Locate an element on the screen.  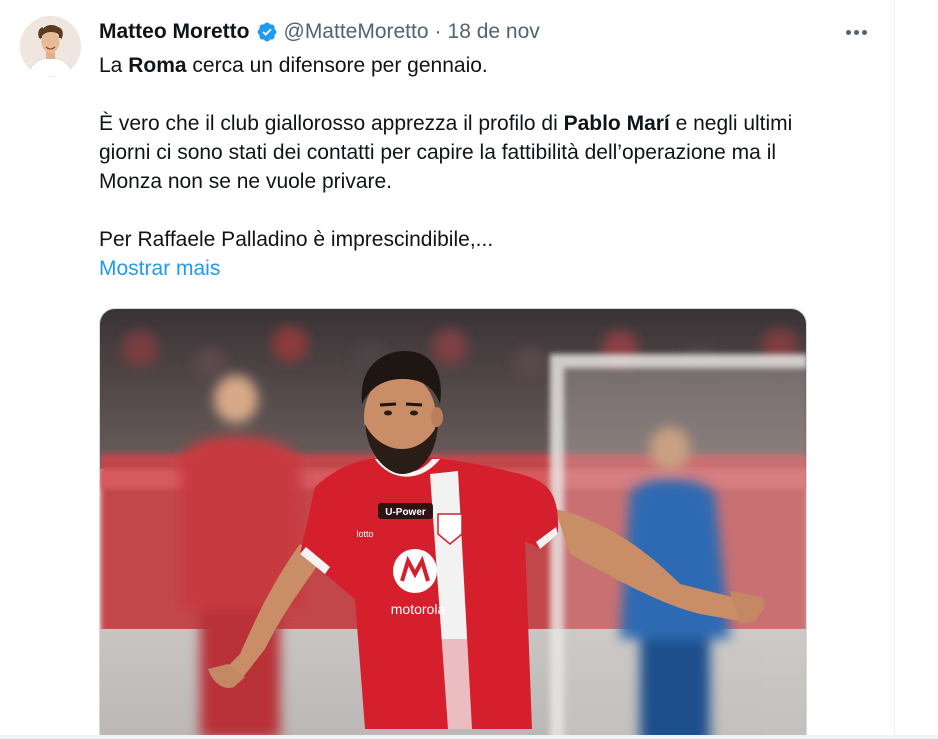
avatar is located at coordinates (50, 46).